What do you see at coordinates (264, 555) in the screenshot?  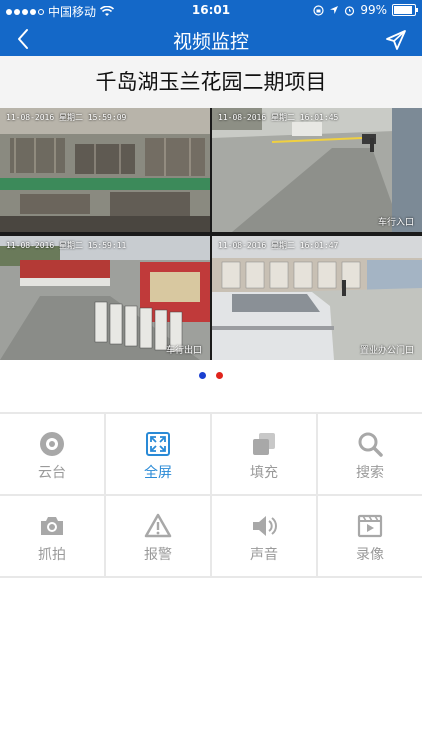 I see `sound-label: 声音` at bounding box center [264, 555].